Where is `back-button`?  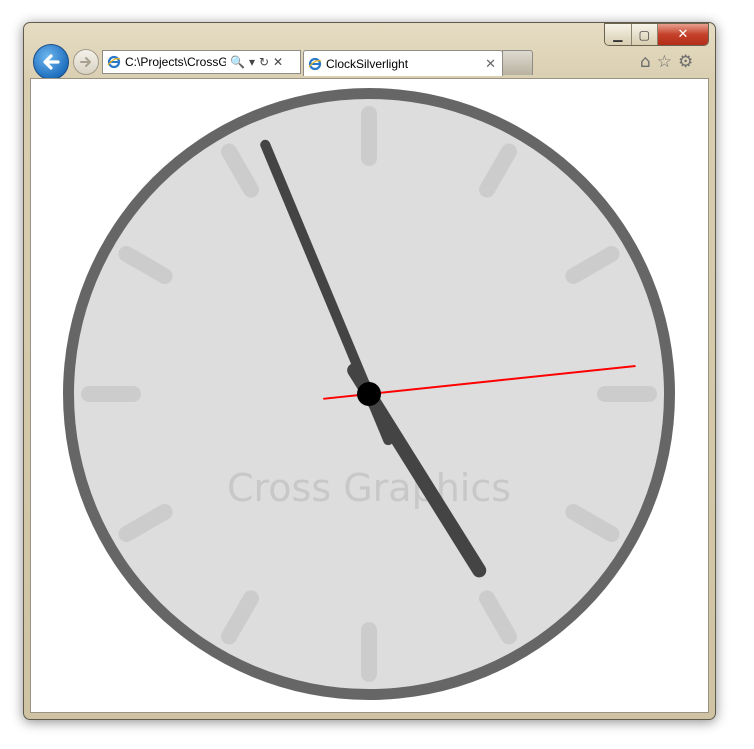
back-button is located at coordinates (51, 62).